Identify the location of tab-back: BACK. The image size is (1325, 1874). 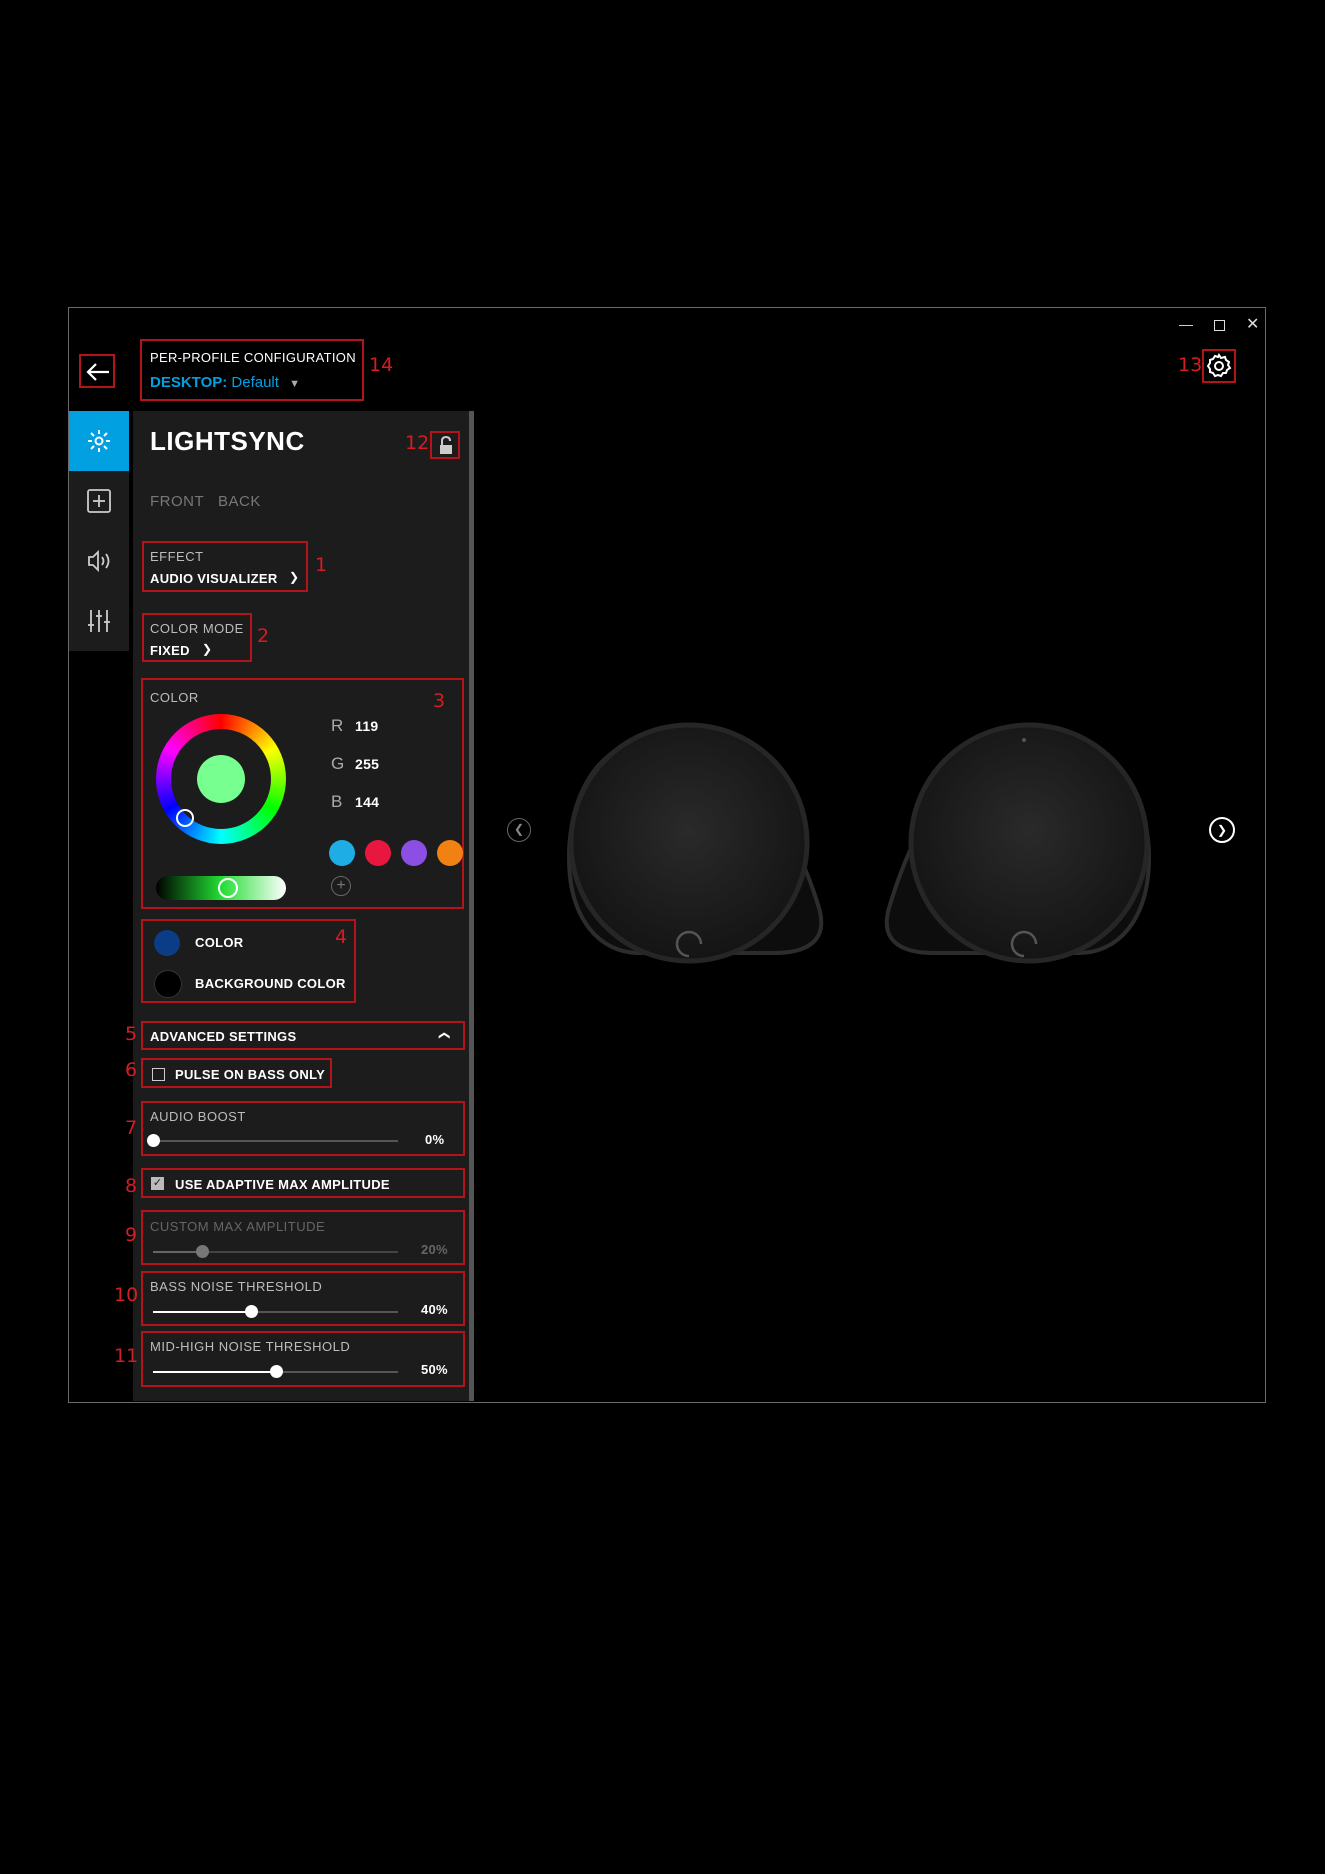
(239, 501).